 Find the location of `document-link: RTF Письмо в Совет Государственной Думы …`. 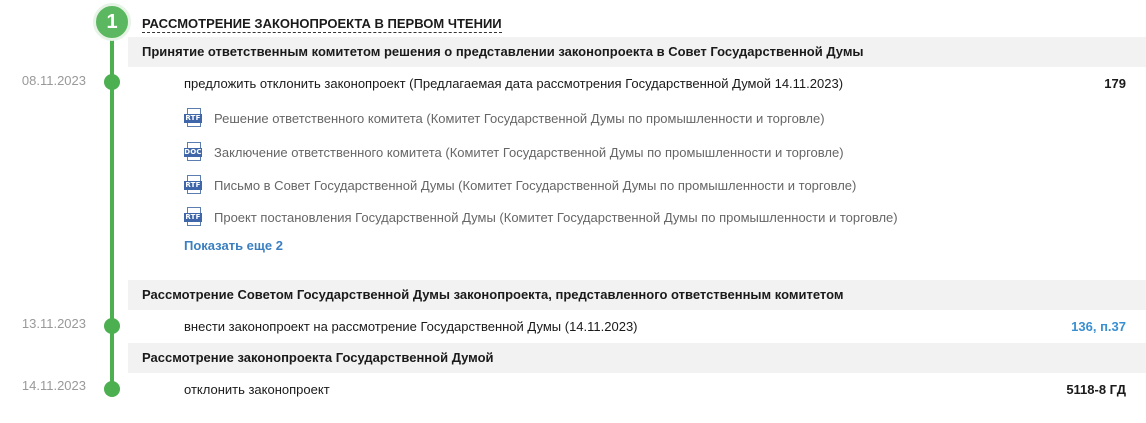

document-link: RTF Письмо в Совет Государственной Думы … is located at coordinates (520, 185).